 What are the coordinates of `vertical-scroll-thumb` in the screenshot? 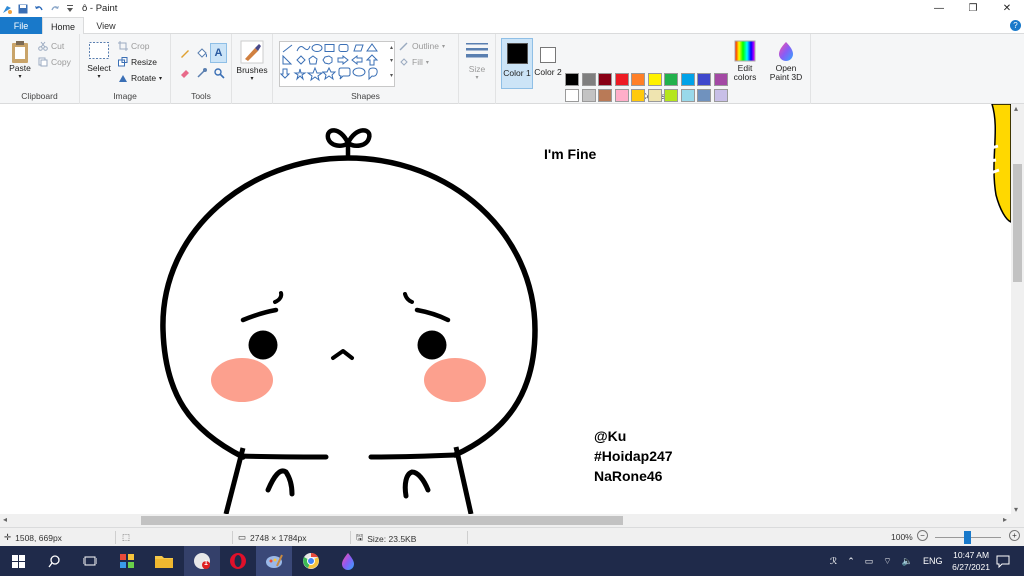 It's located at (1017, 223).